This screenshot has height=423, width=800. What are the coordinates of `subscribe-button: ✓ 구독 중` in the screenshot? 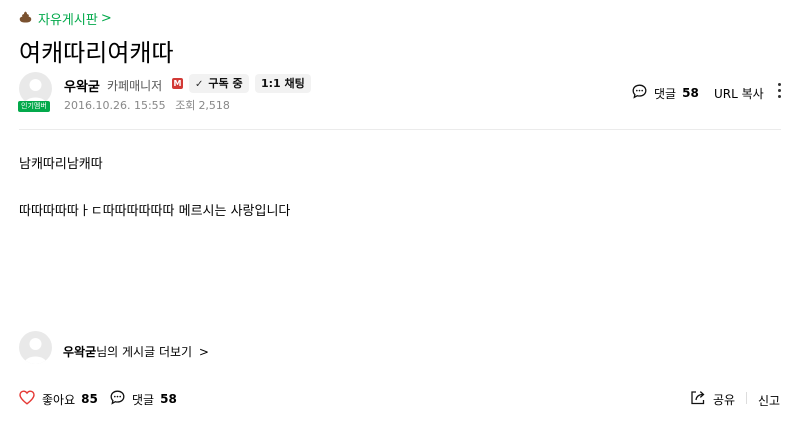 It's located at (219, 83).